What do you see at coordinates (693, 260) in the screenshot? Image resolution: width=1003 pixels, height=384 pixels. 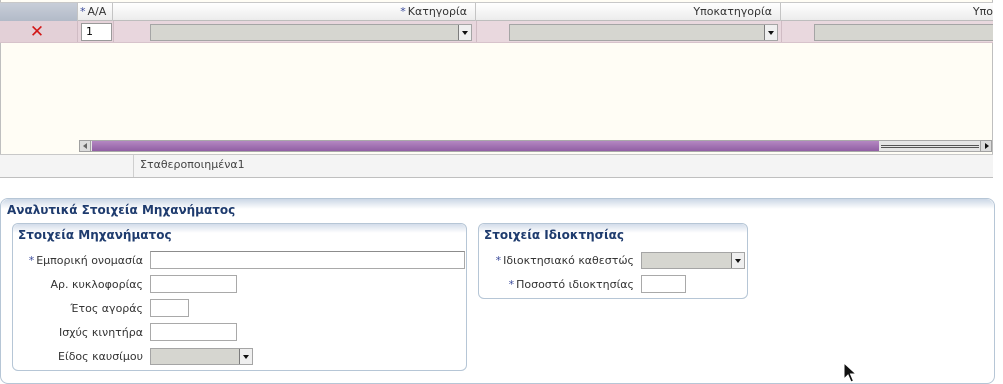 I see `ownership-status-select` at bounding box center [693, 260].